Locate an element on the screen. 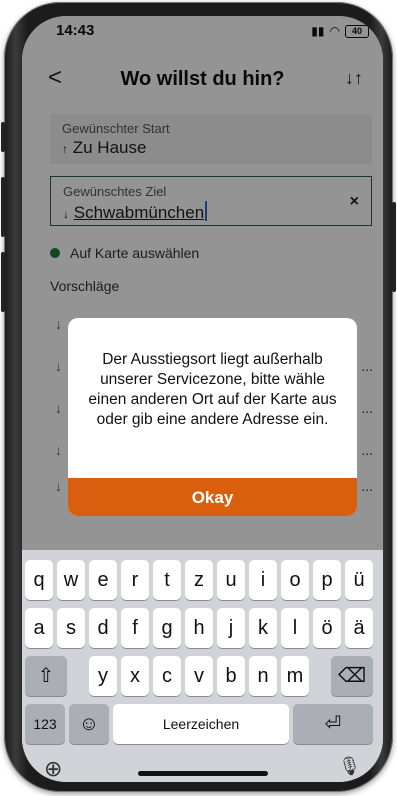 This screenshot has width=397, height=796. key-o: o is located at coordinates (295, 580).